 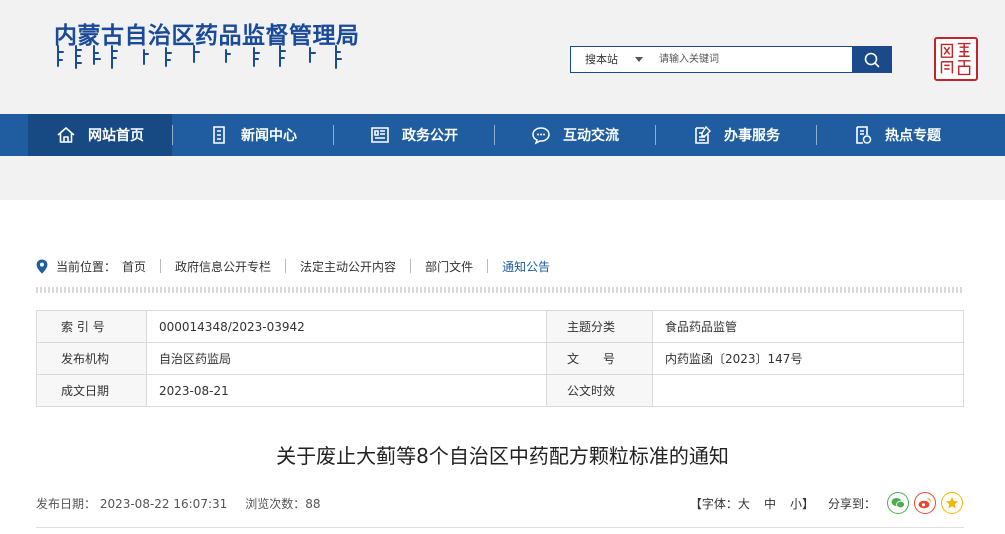 I want to click on share-qzone-button, so click(x=952, y=503).